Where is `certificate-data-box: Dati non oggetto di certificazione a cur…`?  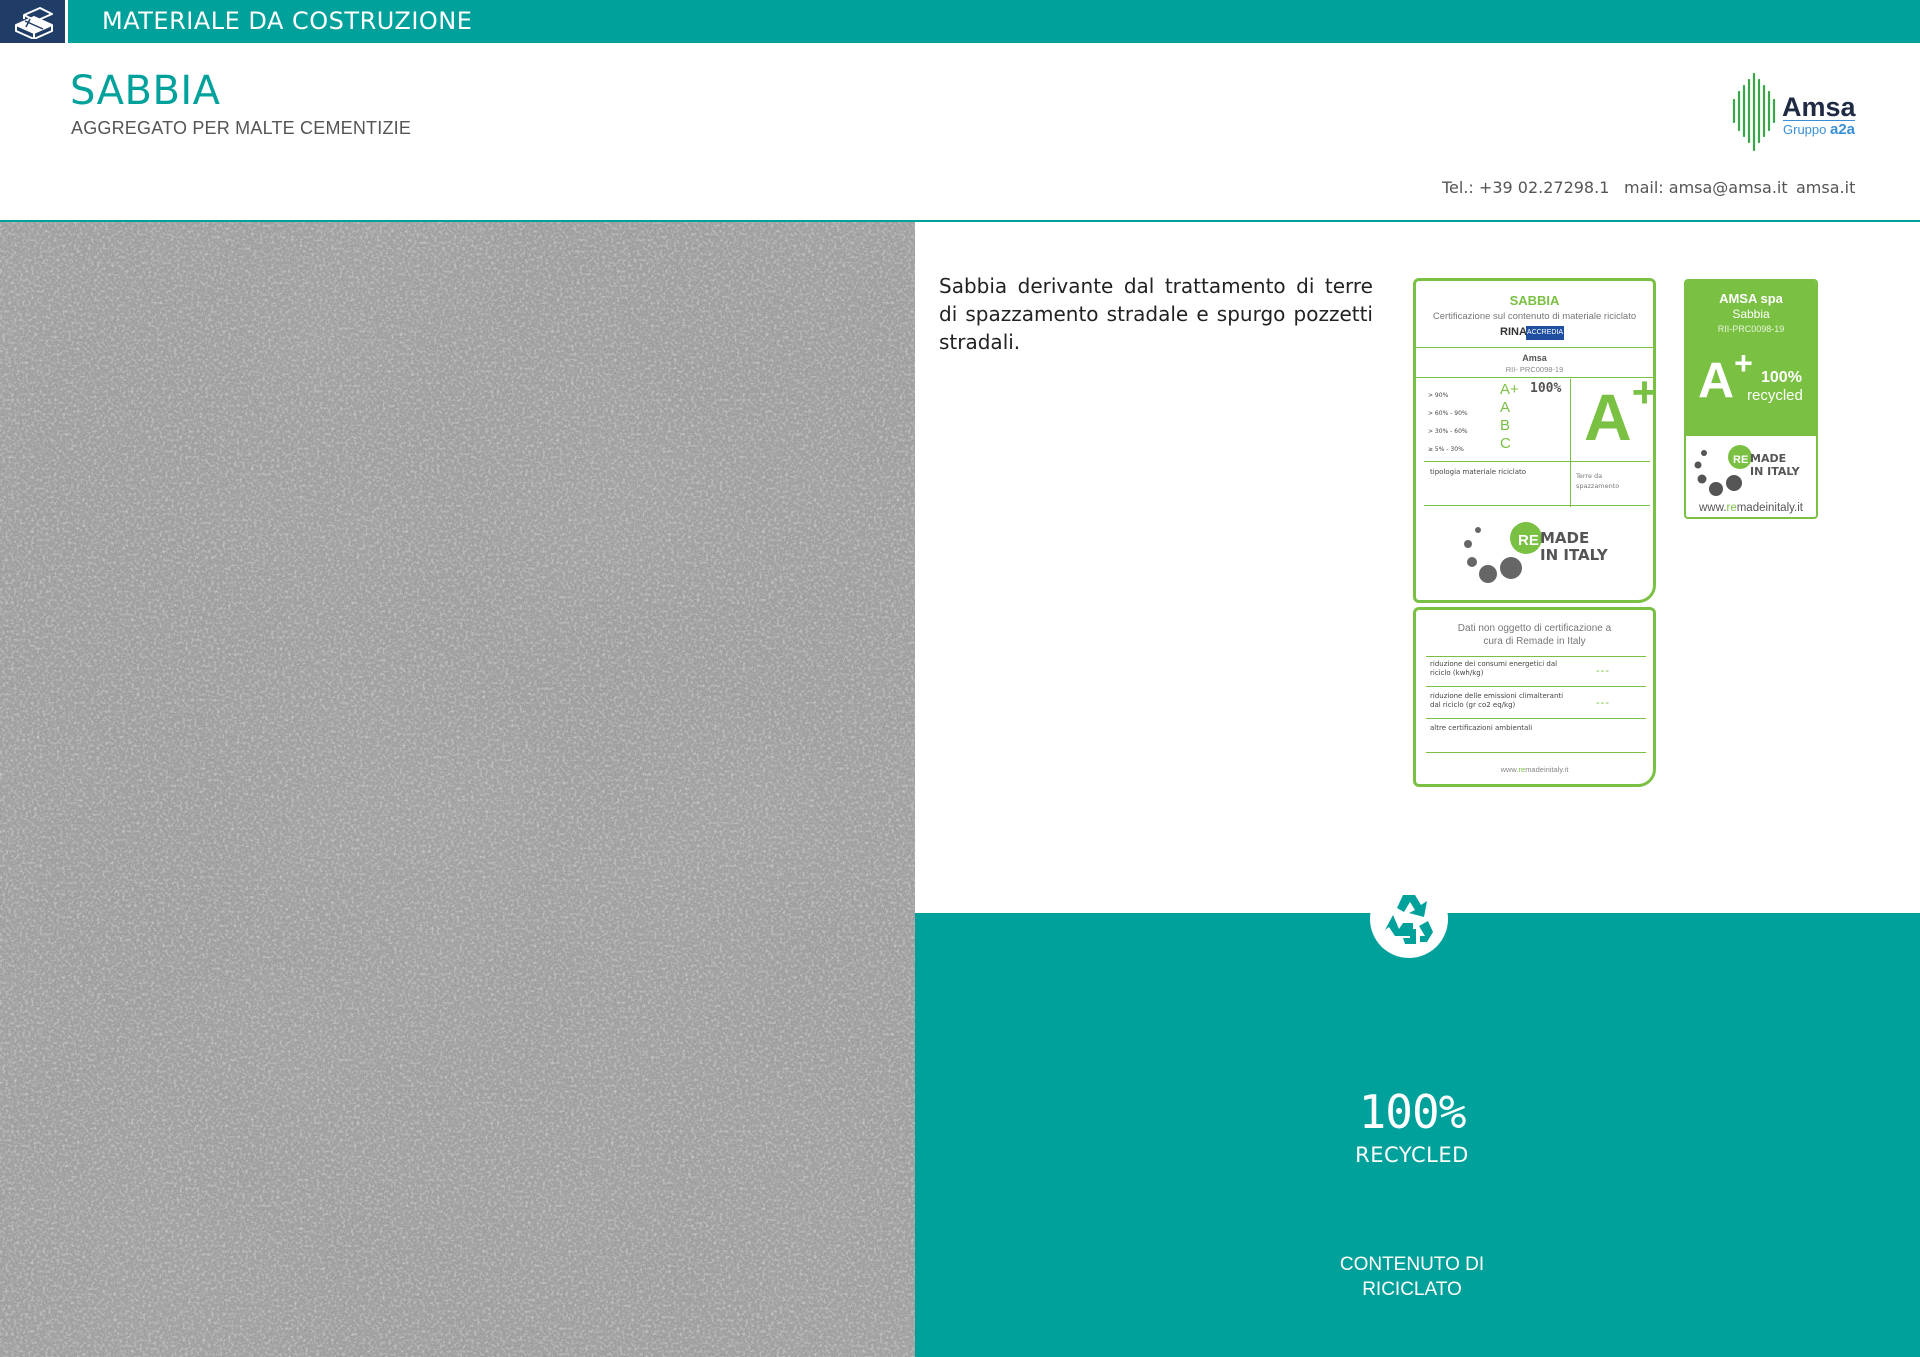 certificate-data-box: Dati non oggetto di certificazione a cur… is located at coordinates (1534, 697).